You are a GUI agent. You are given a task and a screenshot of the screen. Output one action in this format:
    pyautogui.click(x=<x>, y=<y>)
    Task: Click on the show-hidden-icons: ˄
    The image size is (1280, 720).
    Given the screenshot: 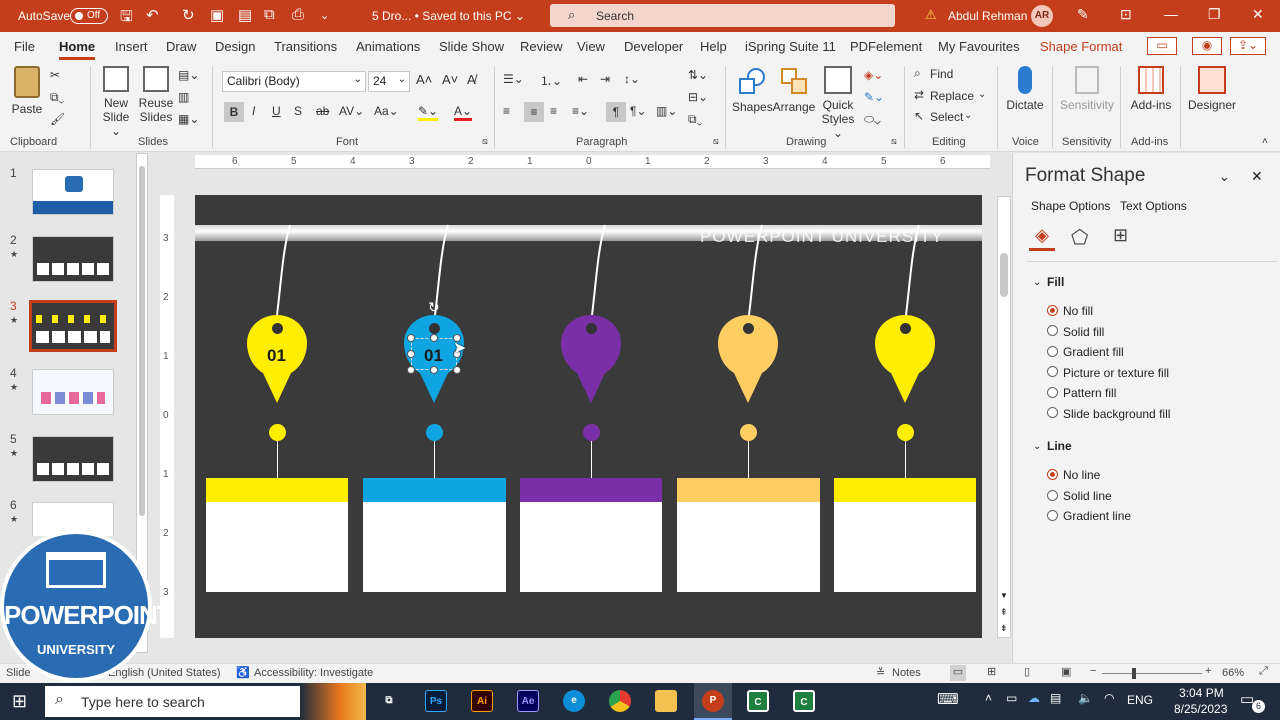 What is the action you would take?
    pyautogui.click(x=988, y=698)
    